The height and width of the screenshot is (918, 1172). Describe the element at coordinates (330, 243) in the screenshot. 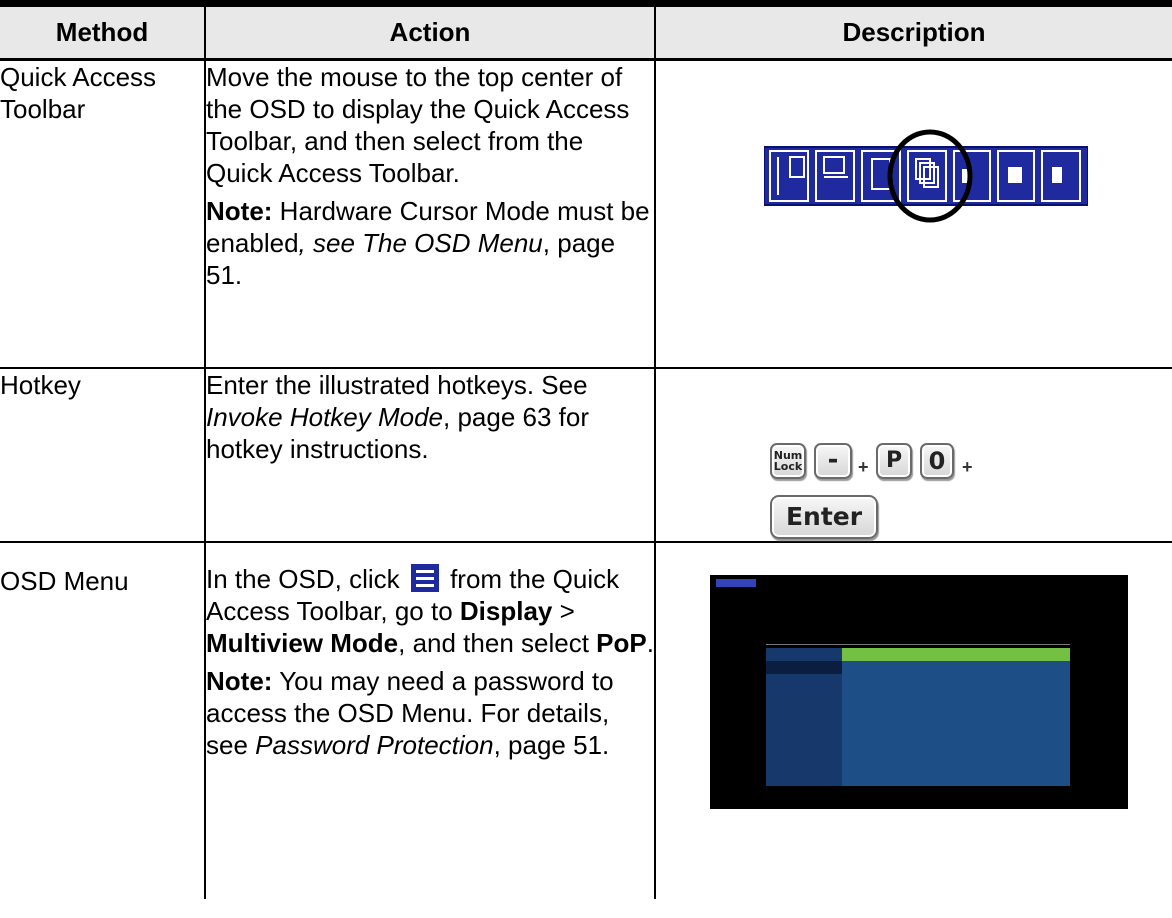

I see `note-see: , see` at that location.